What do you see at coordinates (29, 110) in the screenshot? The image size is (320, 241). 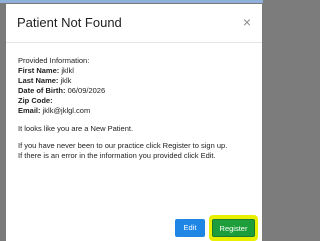 I see `email-label: Email:` at bounding box center [29, 110].